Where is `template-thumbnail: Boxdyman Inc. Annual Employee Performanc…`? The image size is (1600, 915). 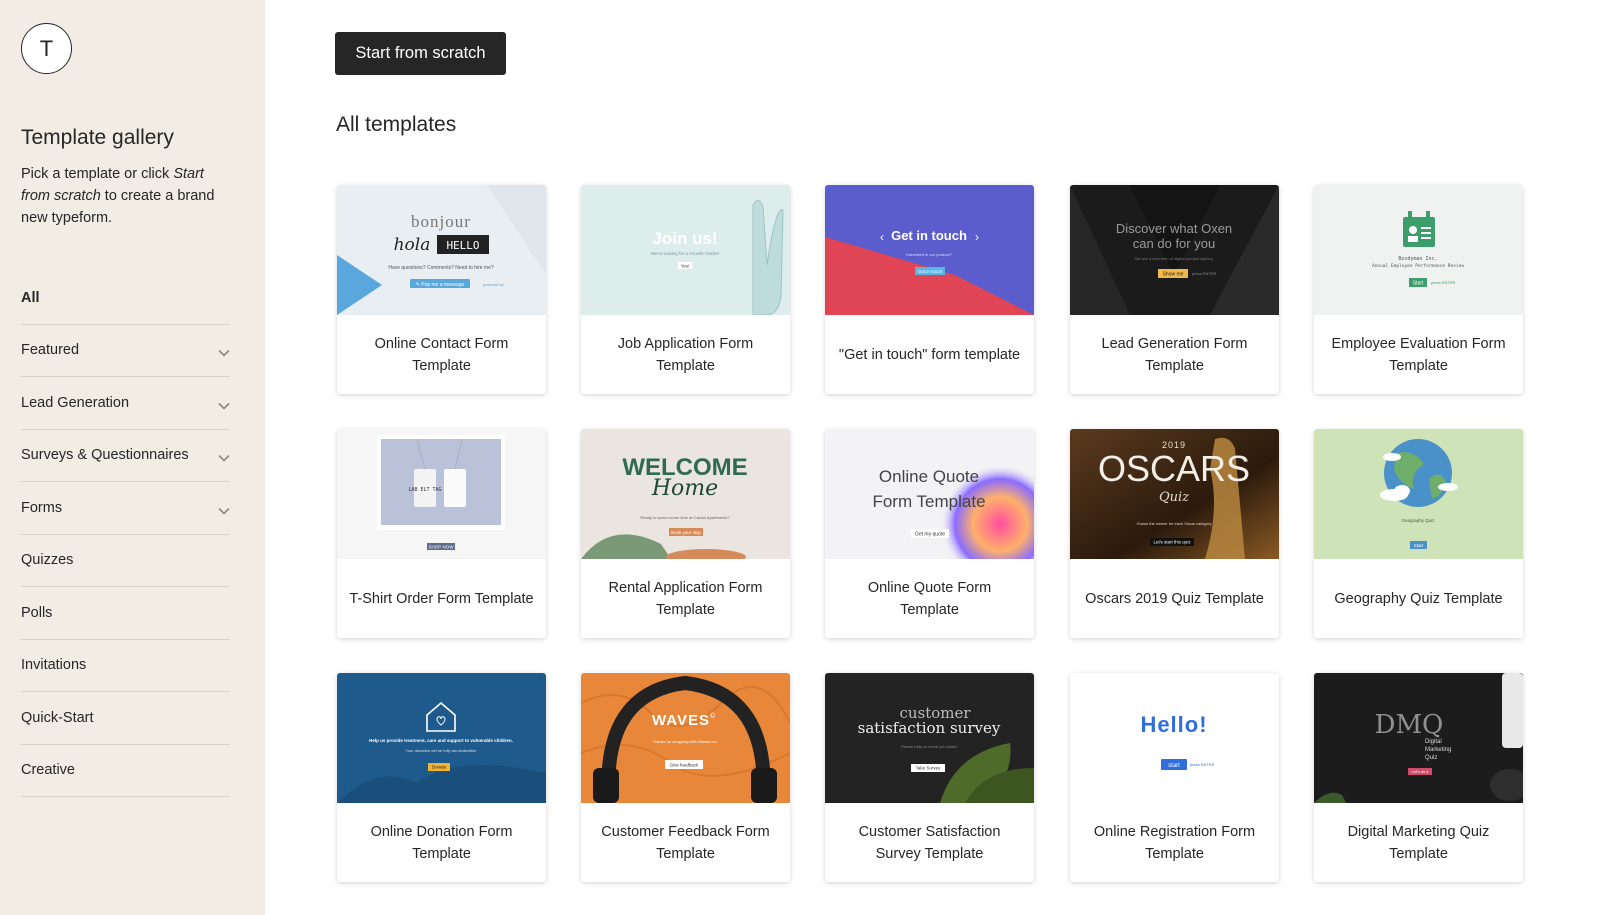
template-thumbnail: Boxdyman Inc. Annual Employee Performanc… is located at coordinates (1418, 250).